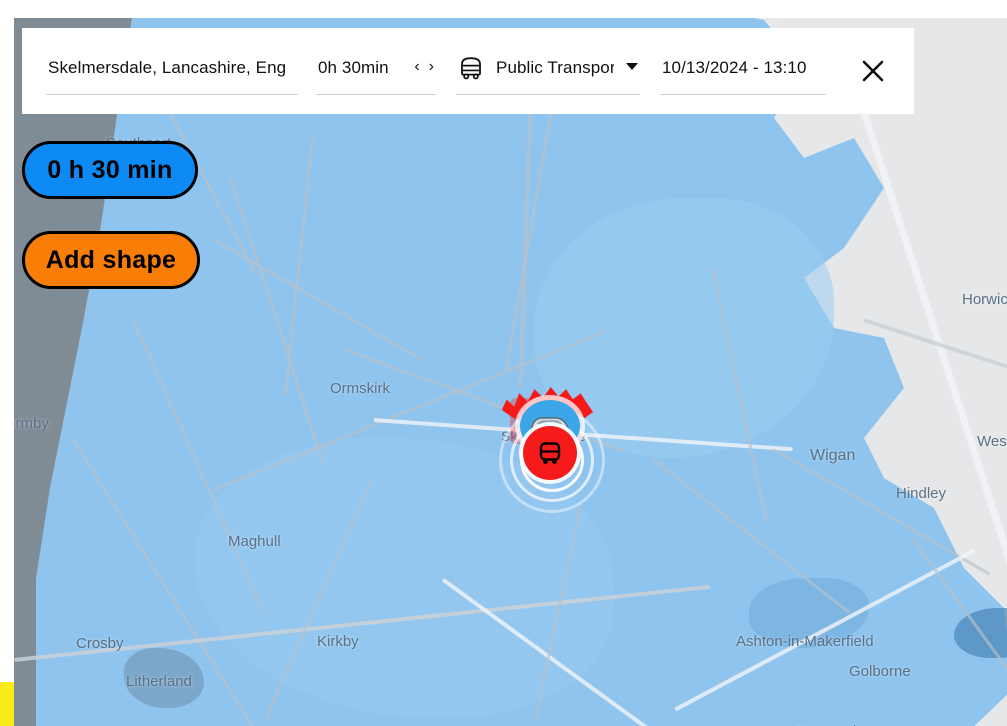  What do you see at coordinates (110, 170) in the screenshot?
I see `duration-fab-button: 0 h 30 min` at bounding box center [110, 170].